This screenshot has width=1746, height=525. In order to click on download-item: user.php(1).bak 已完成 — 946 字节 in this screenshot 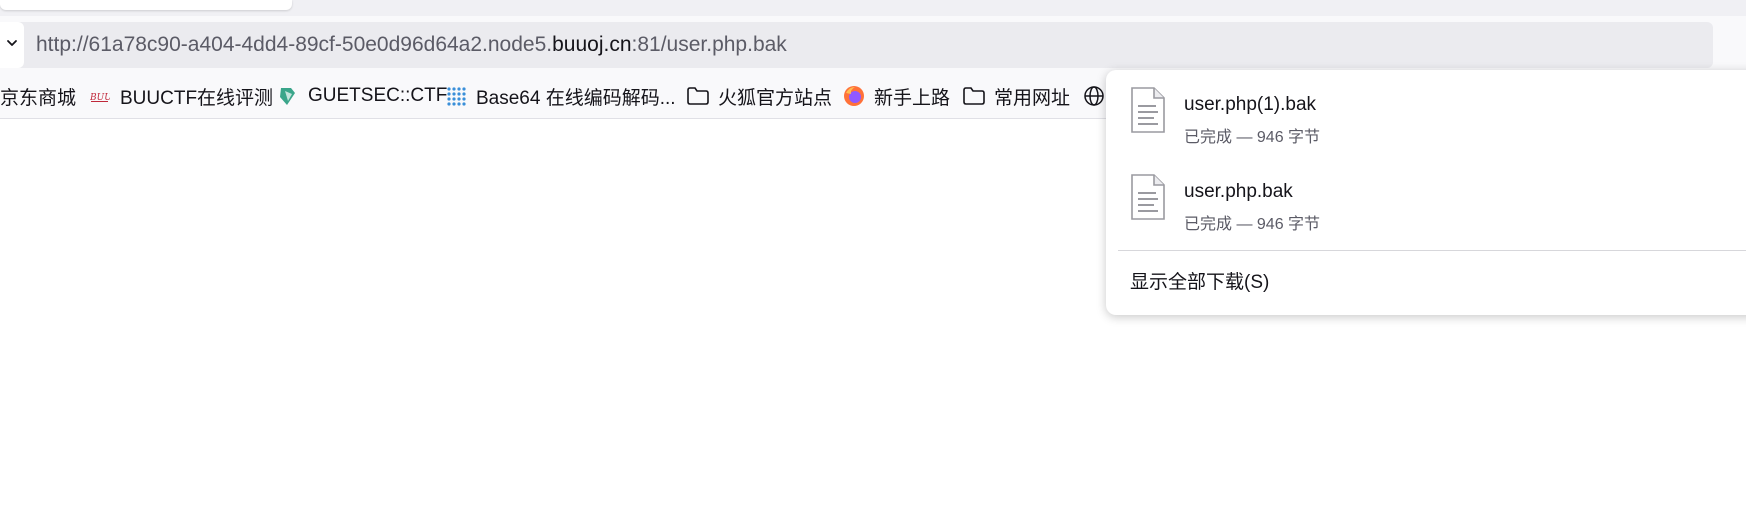, I will do `click(1426, 110)`.